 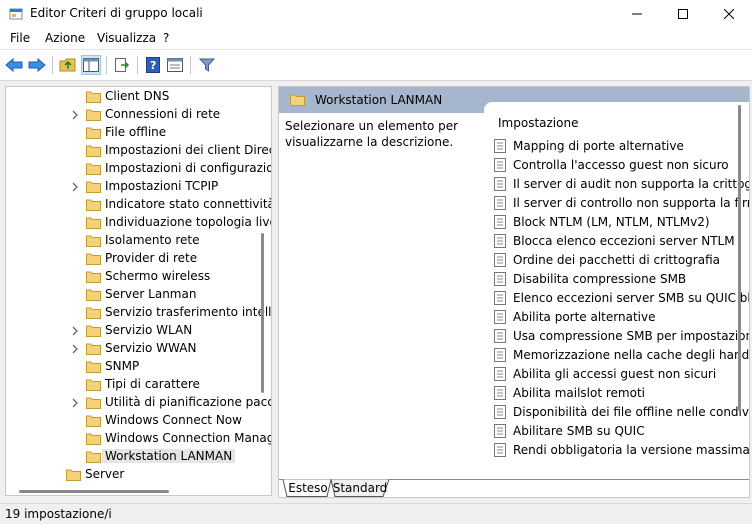 I want to click on tree-item: Provider di rete, so click(x=141, y=258).